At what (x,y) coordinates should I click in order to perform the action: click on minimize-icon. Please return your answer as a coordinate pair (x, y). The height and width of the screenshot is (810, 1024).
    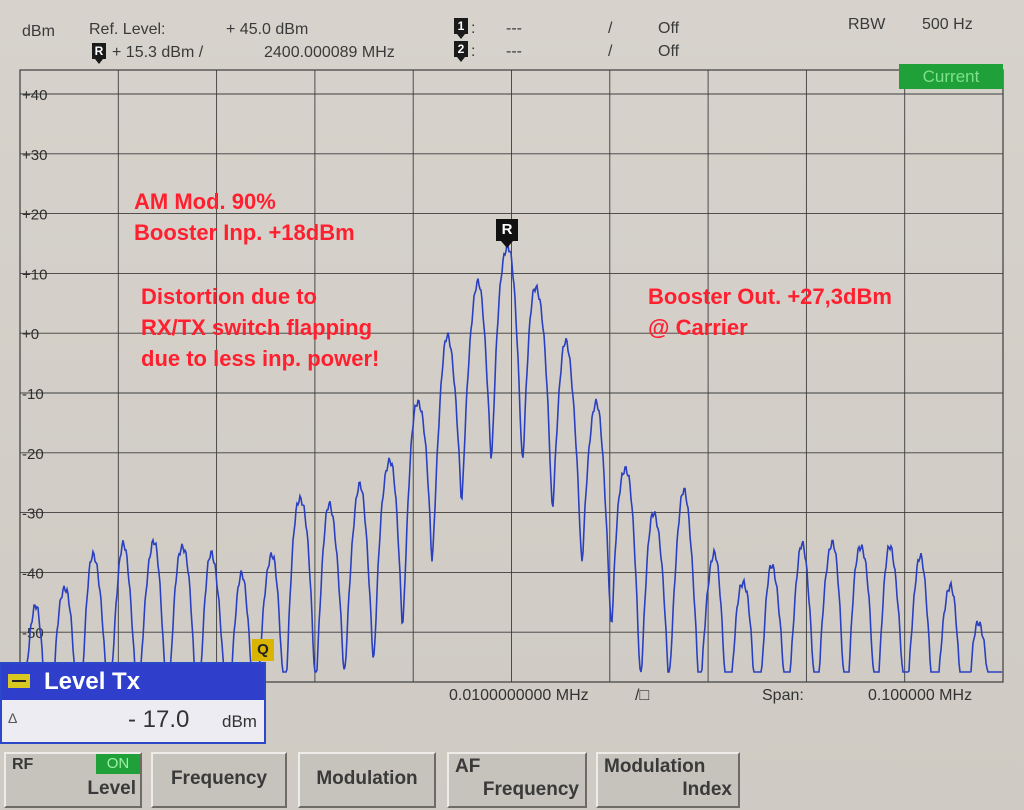
    Looking at the image, I should click on (19, 681).